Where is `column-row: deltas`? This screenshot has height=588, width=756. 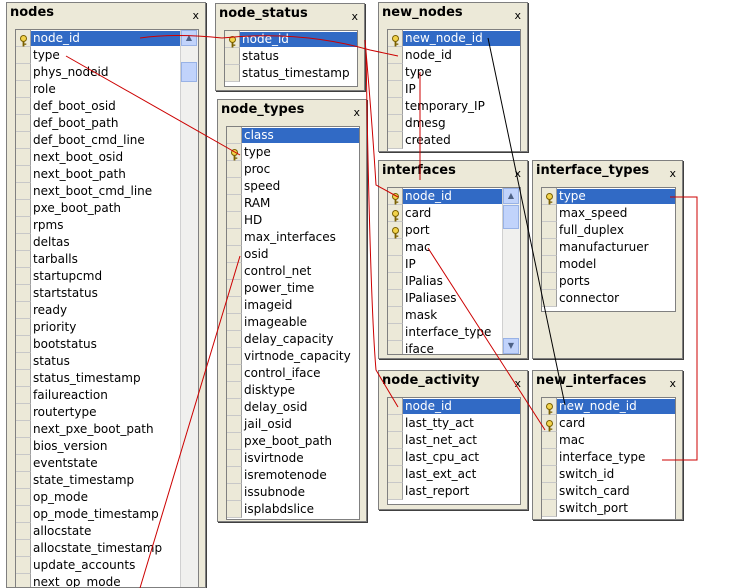
column-row: deltas is located at coordinates (98, 242).